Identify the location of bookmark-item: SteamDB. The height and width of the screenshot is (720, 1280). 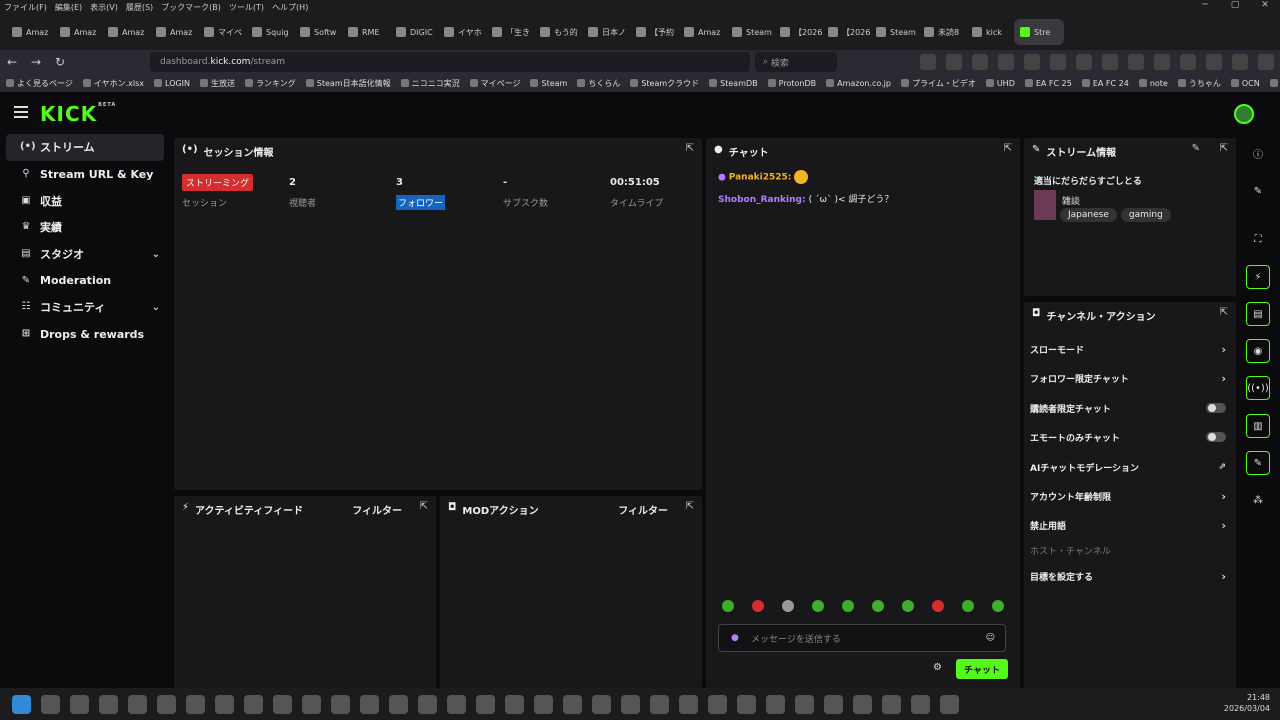
(733, 83).